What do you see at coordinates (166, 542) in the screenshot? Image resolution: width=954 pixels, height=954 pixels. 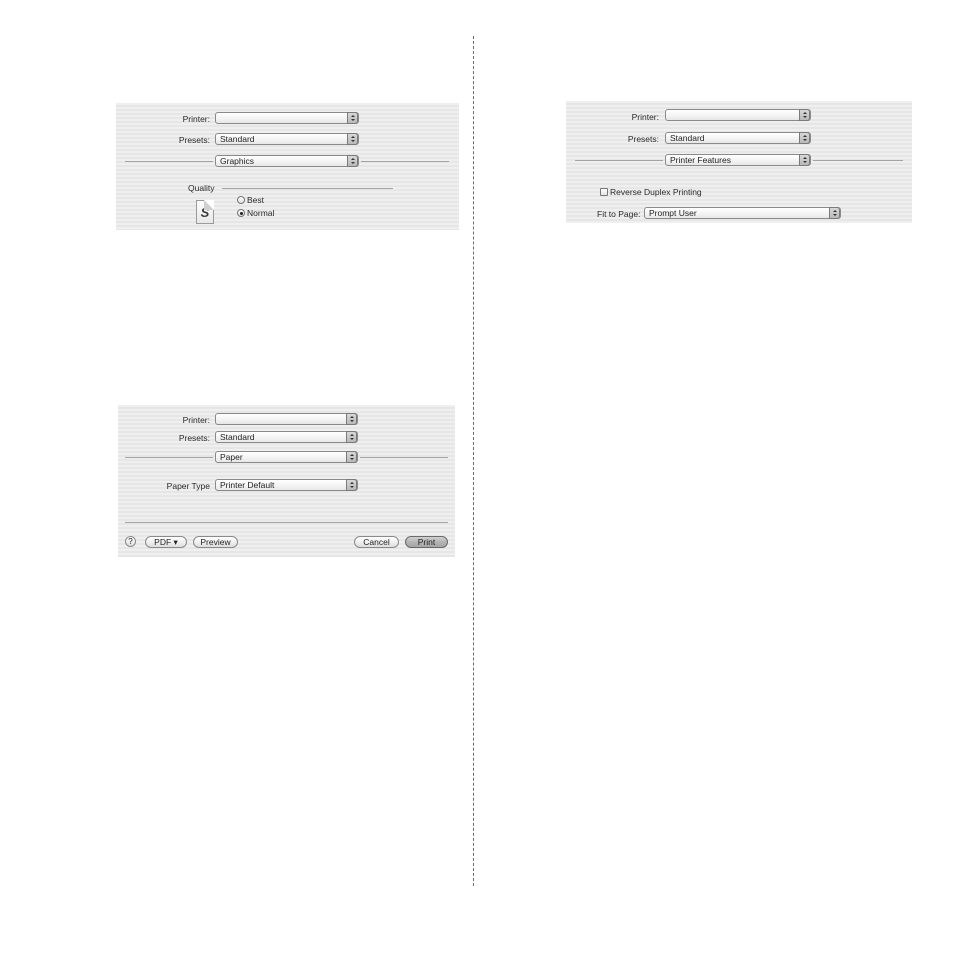 I see `pdf-menu-button: PDF ▾` at bounding box center [166, 542].